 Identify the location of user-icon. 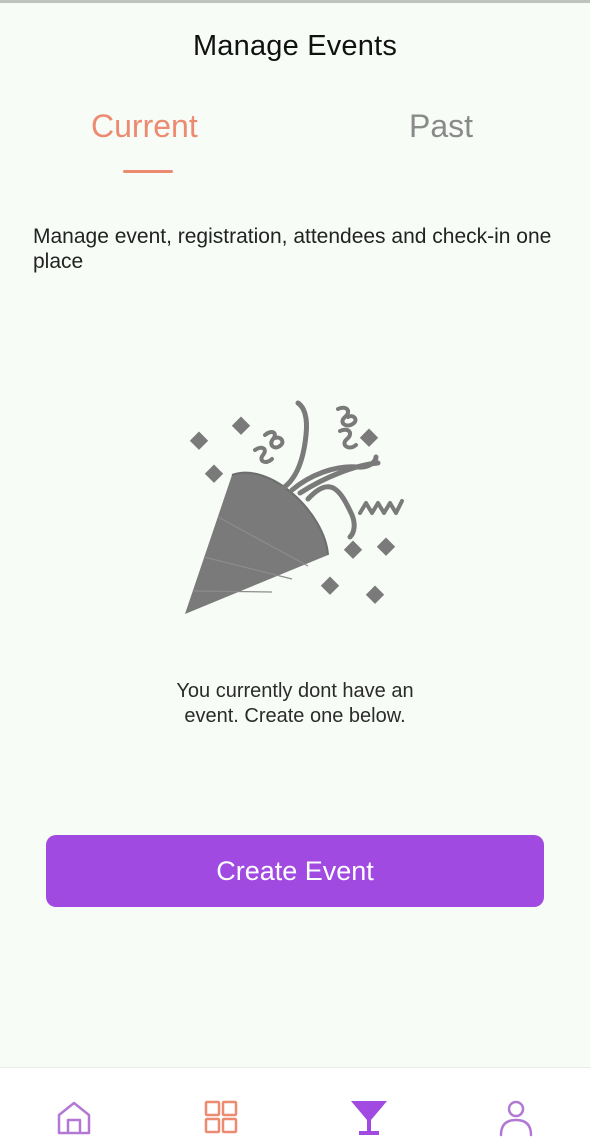
(516, 1118).